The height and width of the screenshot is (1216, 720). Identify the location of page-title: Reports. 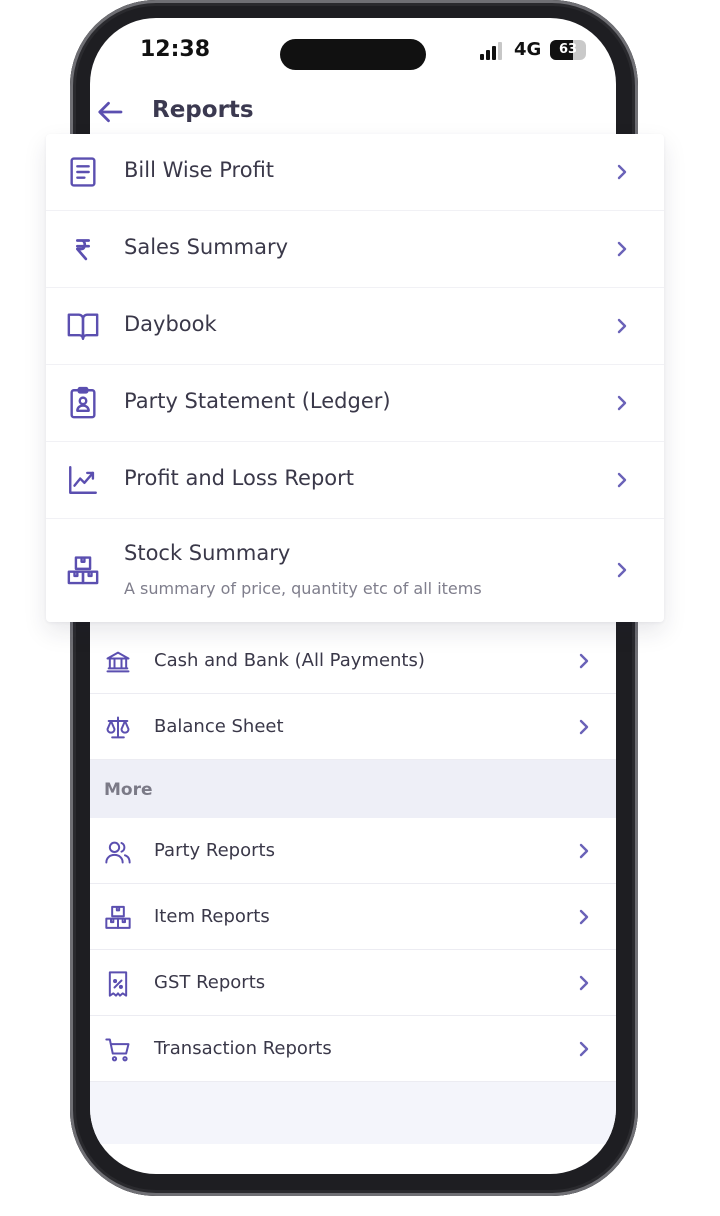
(203, 110).